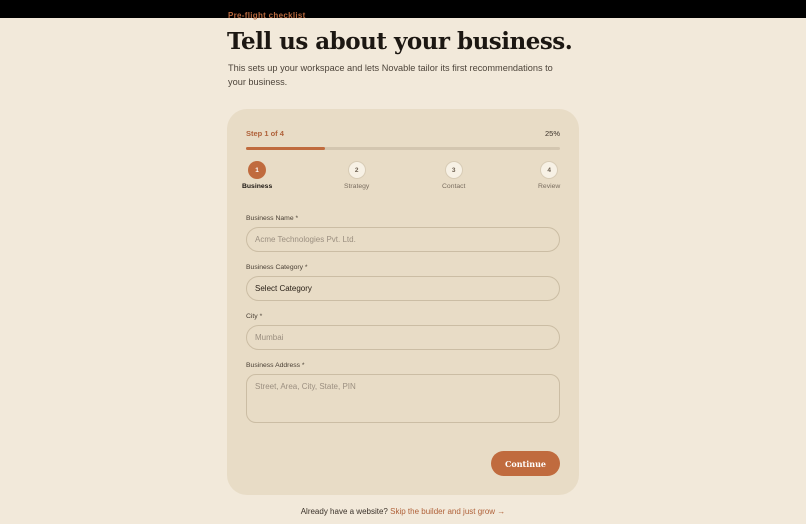  Describe the element at coordinates (275, 365) in the screenshot. I see `business-address-label: Business Address *` at that location.